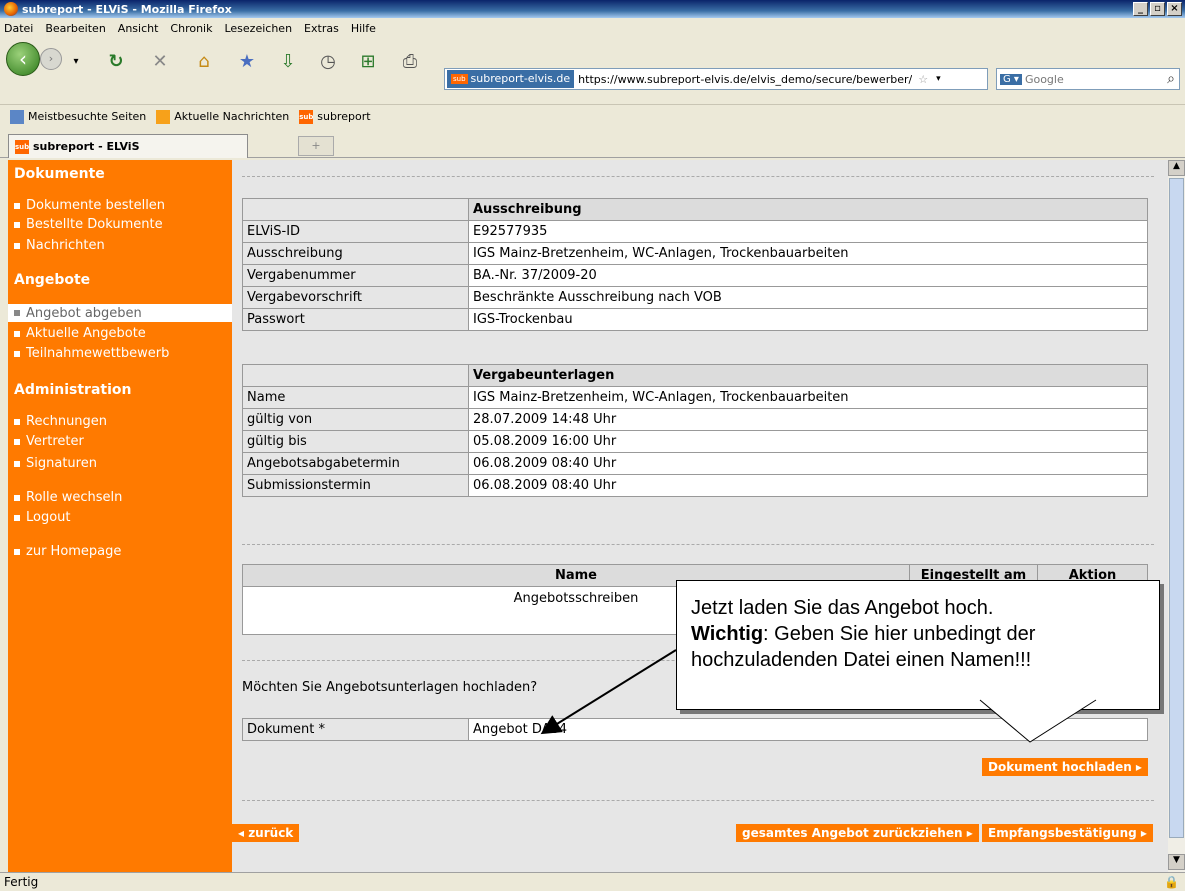 The image size is (1185, 891). What do you see at coordinates (857, 833) in the screenshot?
I see `withdraw-offer-button: gesamtes Angebot zurückziehen ▸` at bounding box center [857, 833].